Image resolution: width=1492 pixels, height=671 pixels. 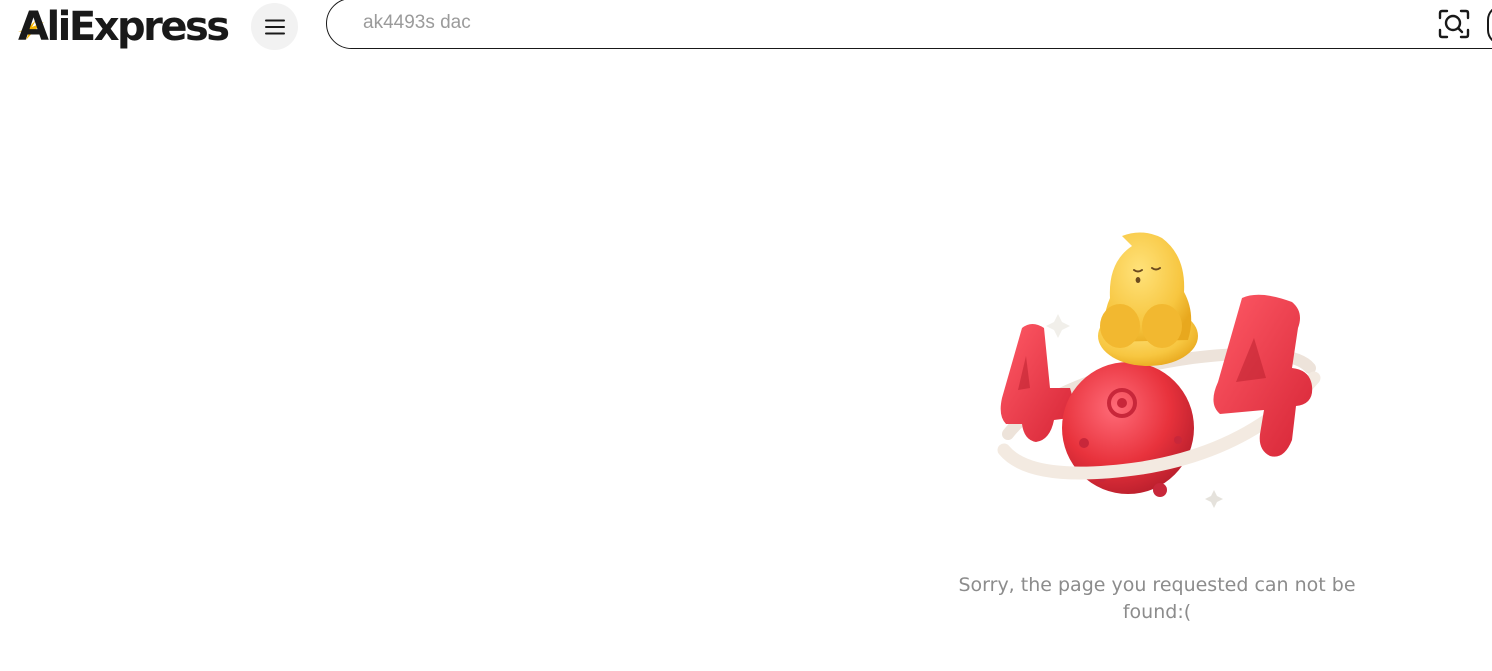 I want to click on search-input, so click(x=863, y=23).